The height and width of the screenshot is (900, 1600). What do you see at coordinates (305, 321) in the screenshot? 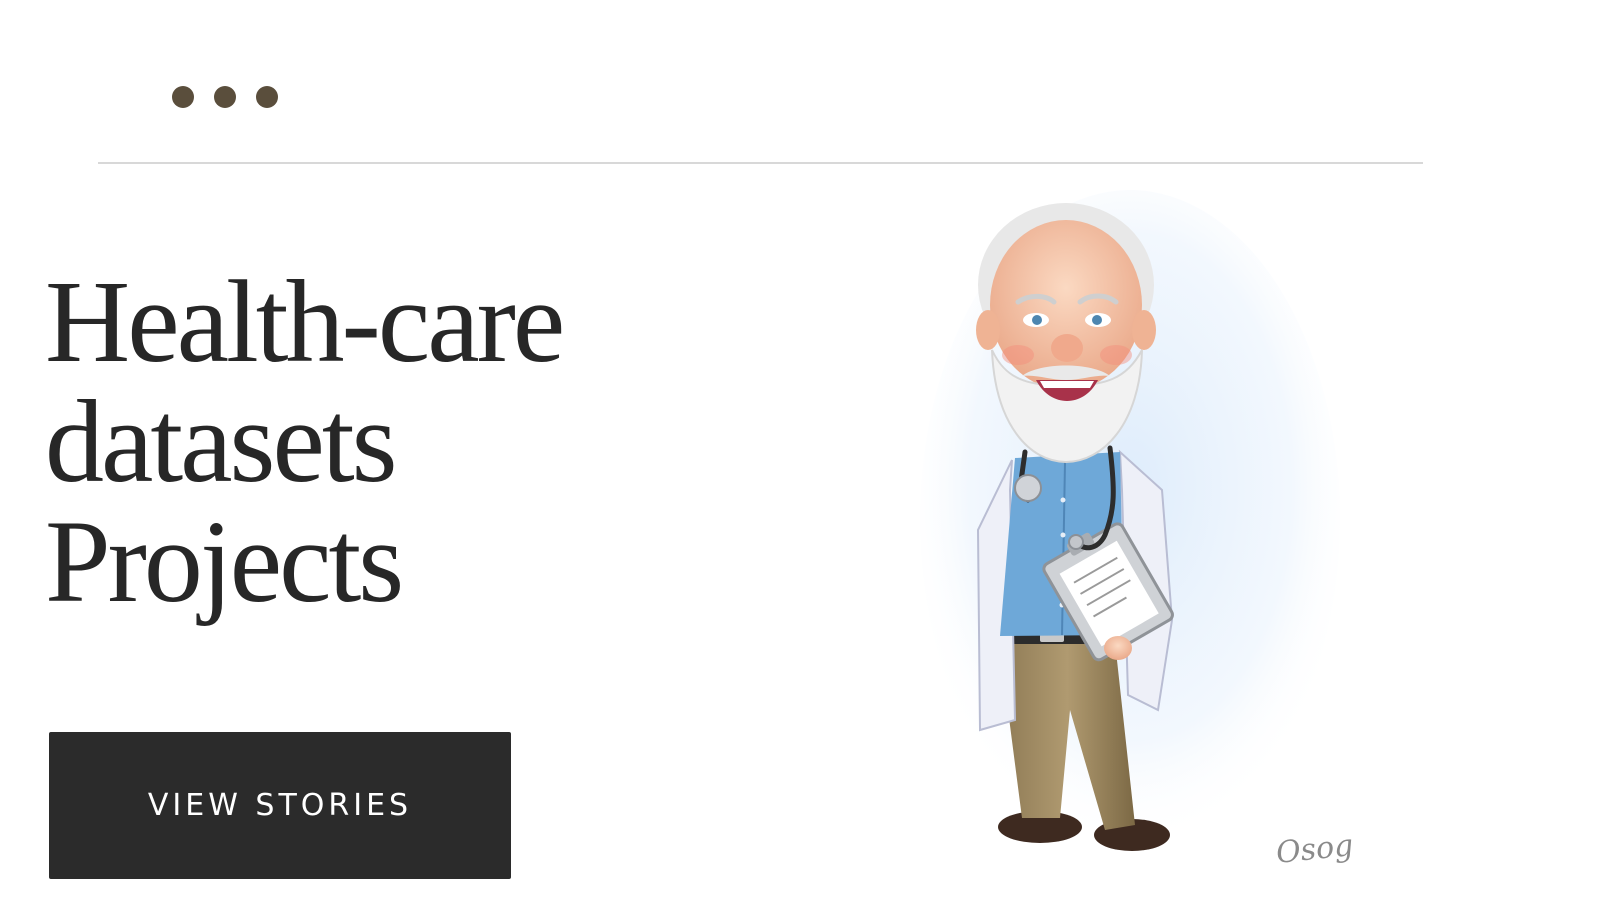
I see `hero-title-line-1: Health-care` at bounding box center [305, 321].